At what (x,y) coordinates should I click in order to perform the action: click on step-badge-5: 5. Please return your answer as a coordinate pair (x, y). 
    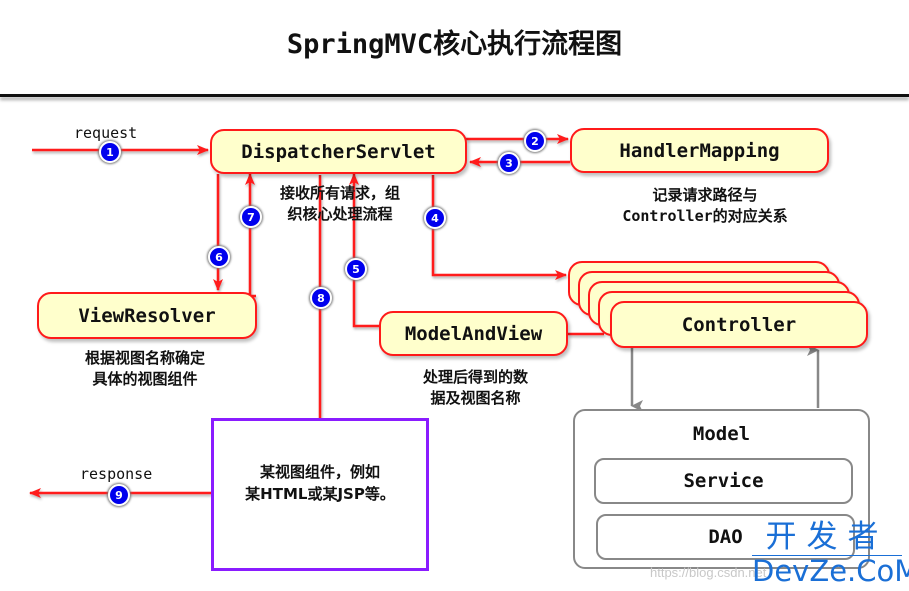
    Looking at the image, I should click on (356, 269).